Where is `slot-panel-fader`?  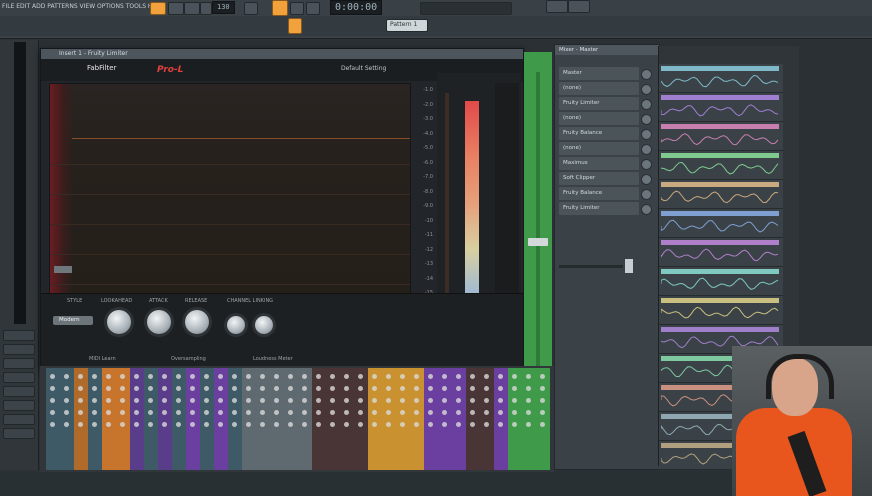
slot-panel-fader is located at coordinates (591, 266).